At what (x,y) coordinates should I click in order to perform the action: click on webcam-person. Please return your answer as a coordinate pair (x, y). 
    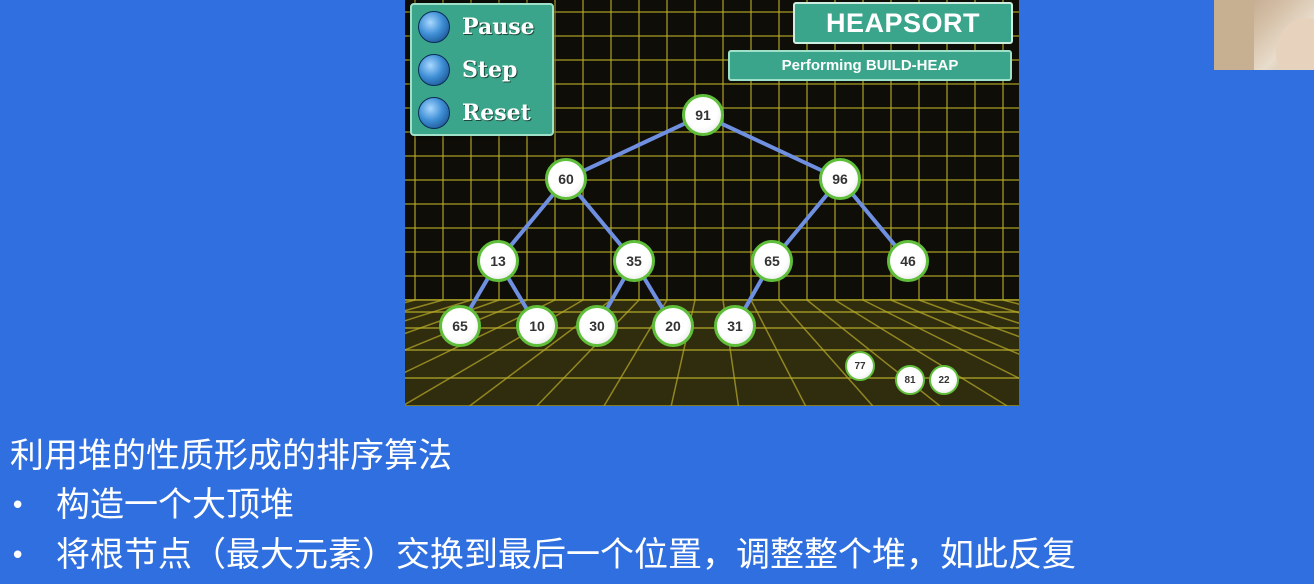
    Looking at the image, I should click on (1295, 44).